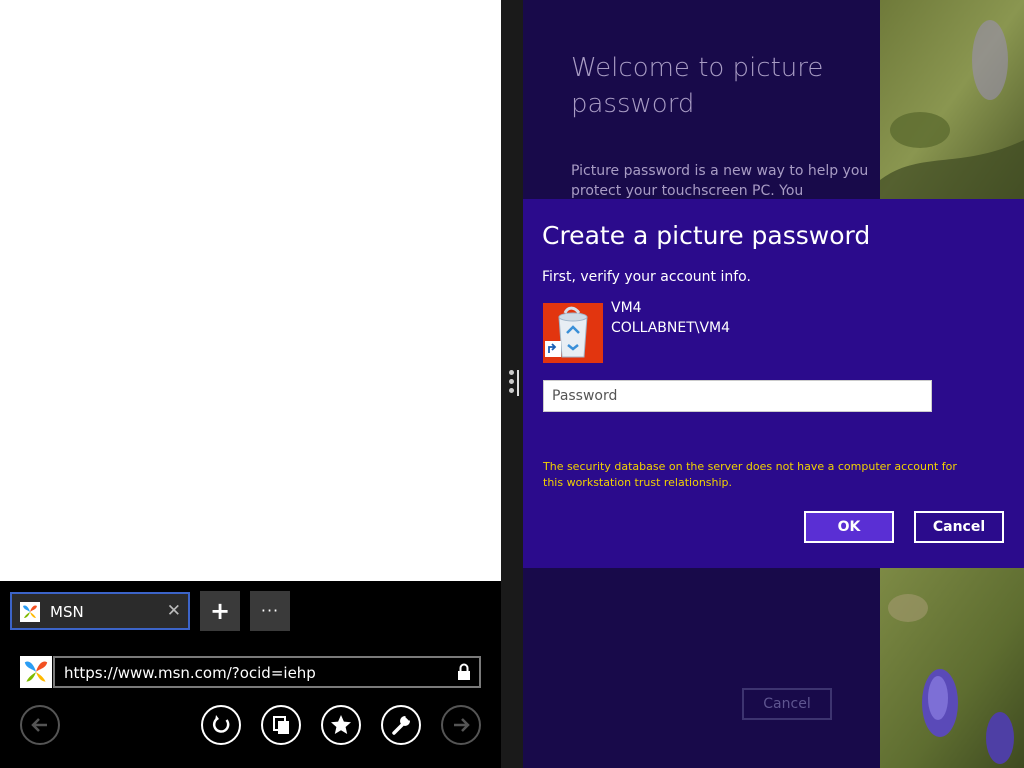  I want to click on snap-splitter, so click(512, 384).